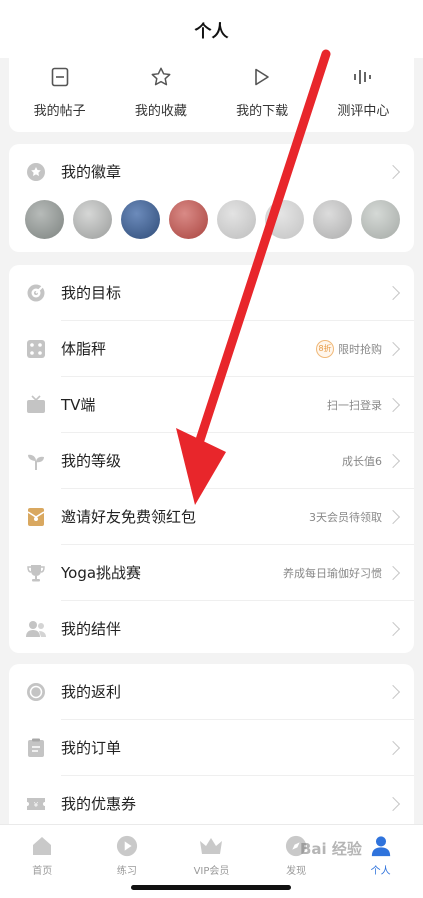 The image size is (423, 898). What do you see at coordinates (211, 572) in the screenshot?
I see `yoga-challenge-row: Yoga挑战赛 养成每日瑜伽好习惯` at bounding box center [211, 572].